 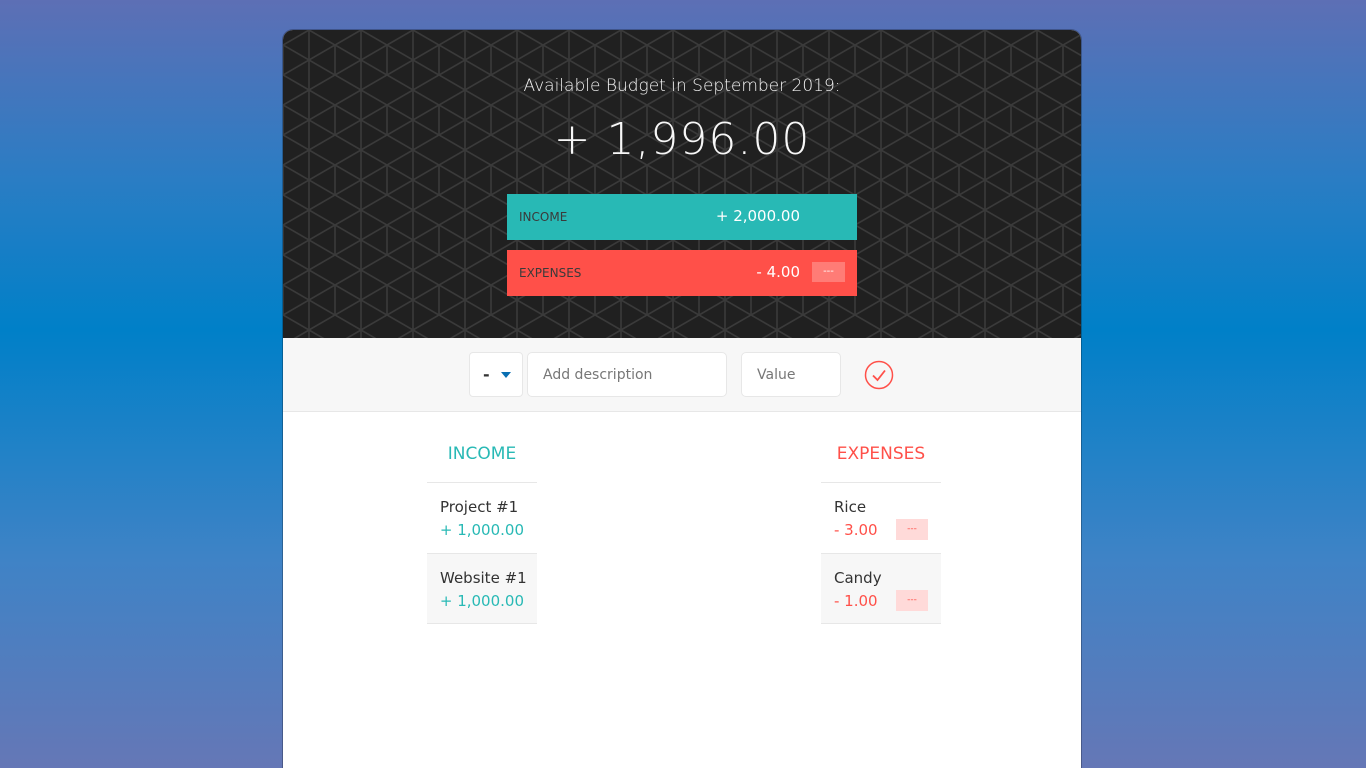 What do you see at coordinates (496, 374) in the screenshot?
I see `type-select: -` at bounding box center [496, 374].